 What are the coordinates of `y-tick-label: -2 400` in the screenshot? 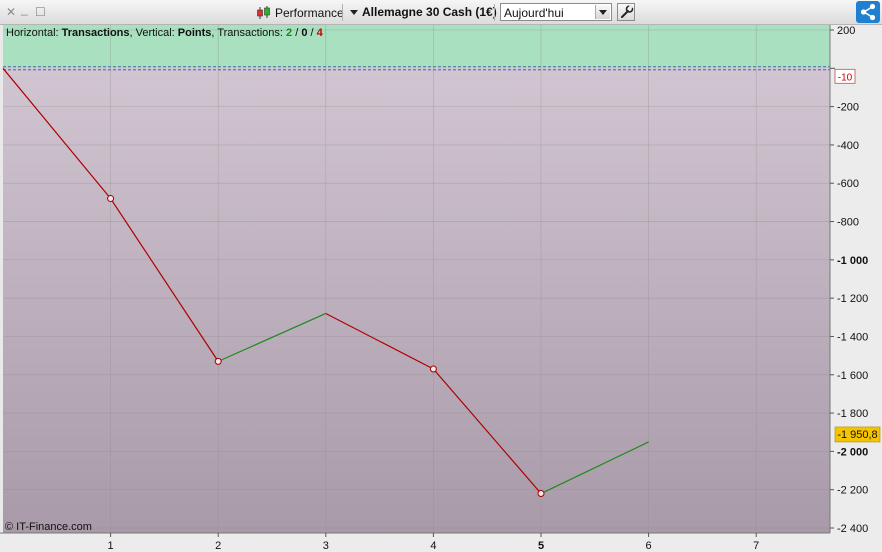 It's located at (852, 529).